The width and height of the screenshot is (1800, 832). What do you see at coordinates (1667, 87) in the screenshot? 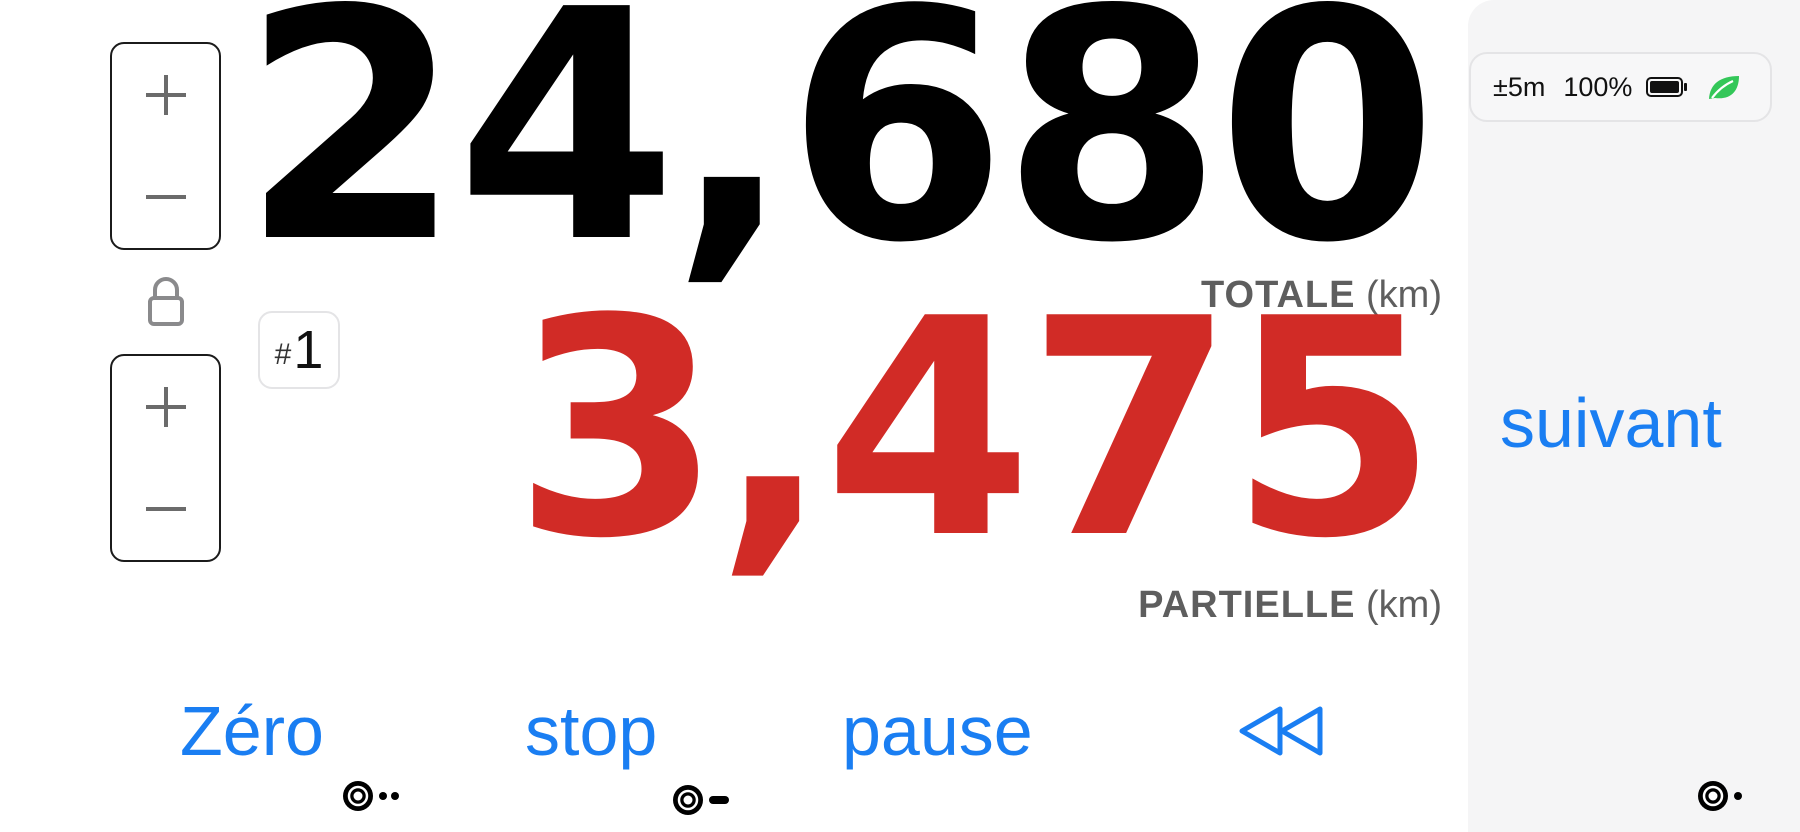
I see `battery-icon` at bounding box center [1667, 87].